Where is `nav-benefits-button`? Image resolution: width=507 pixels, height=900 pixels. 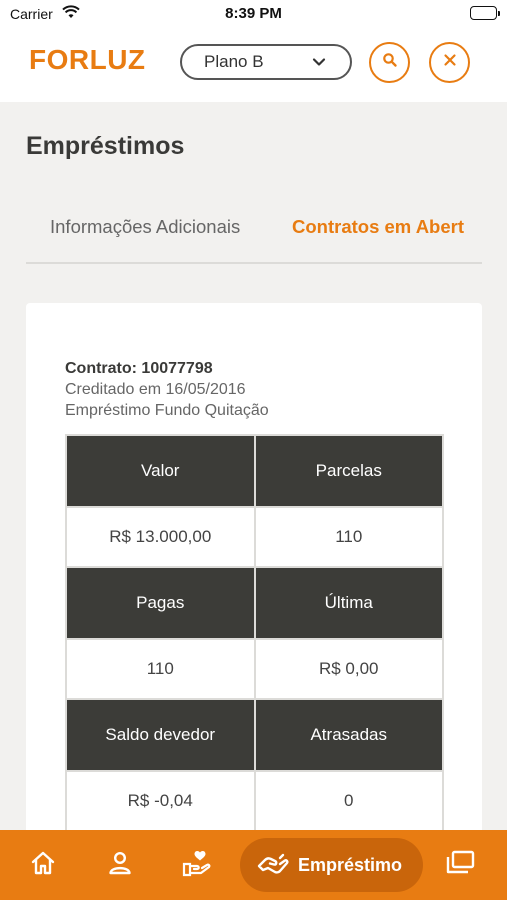
nav-benefits-button is located at coordinates (197, 865).